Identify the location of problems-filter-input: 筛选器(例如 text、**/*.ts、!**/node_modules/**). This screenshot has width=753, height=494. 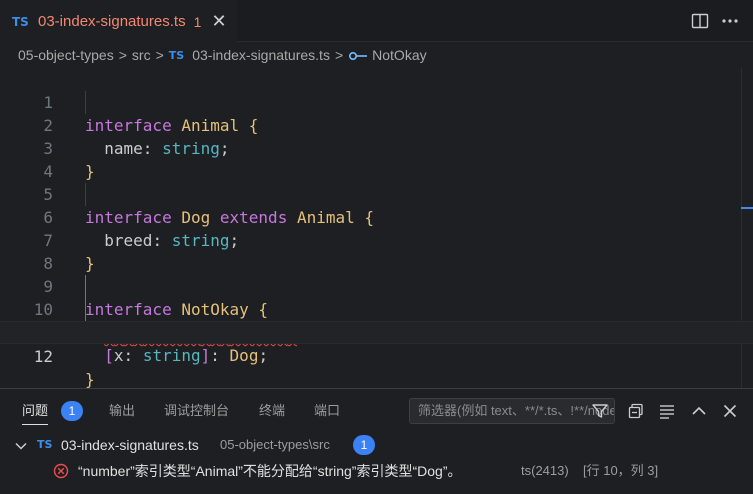
(512, 411).